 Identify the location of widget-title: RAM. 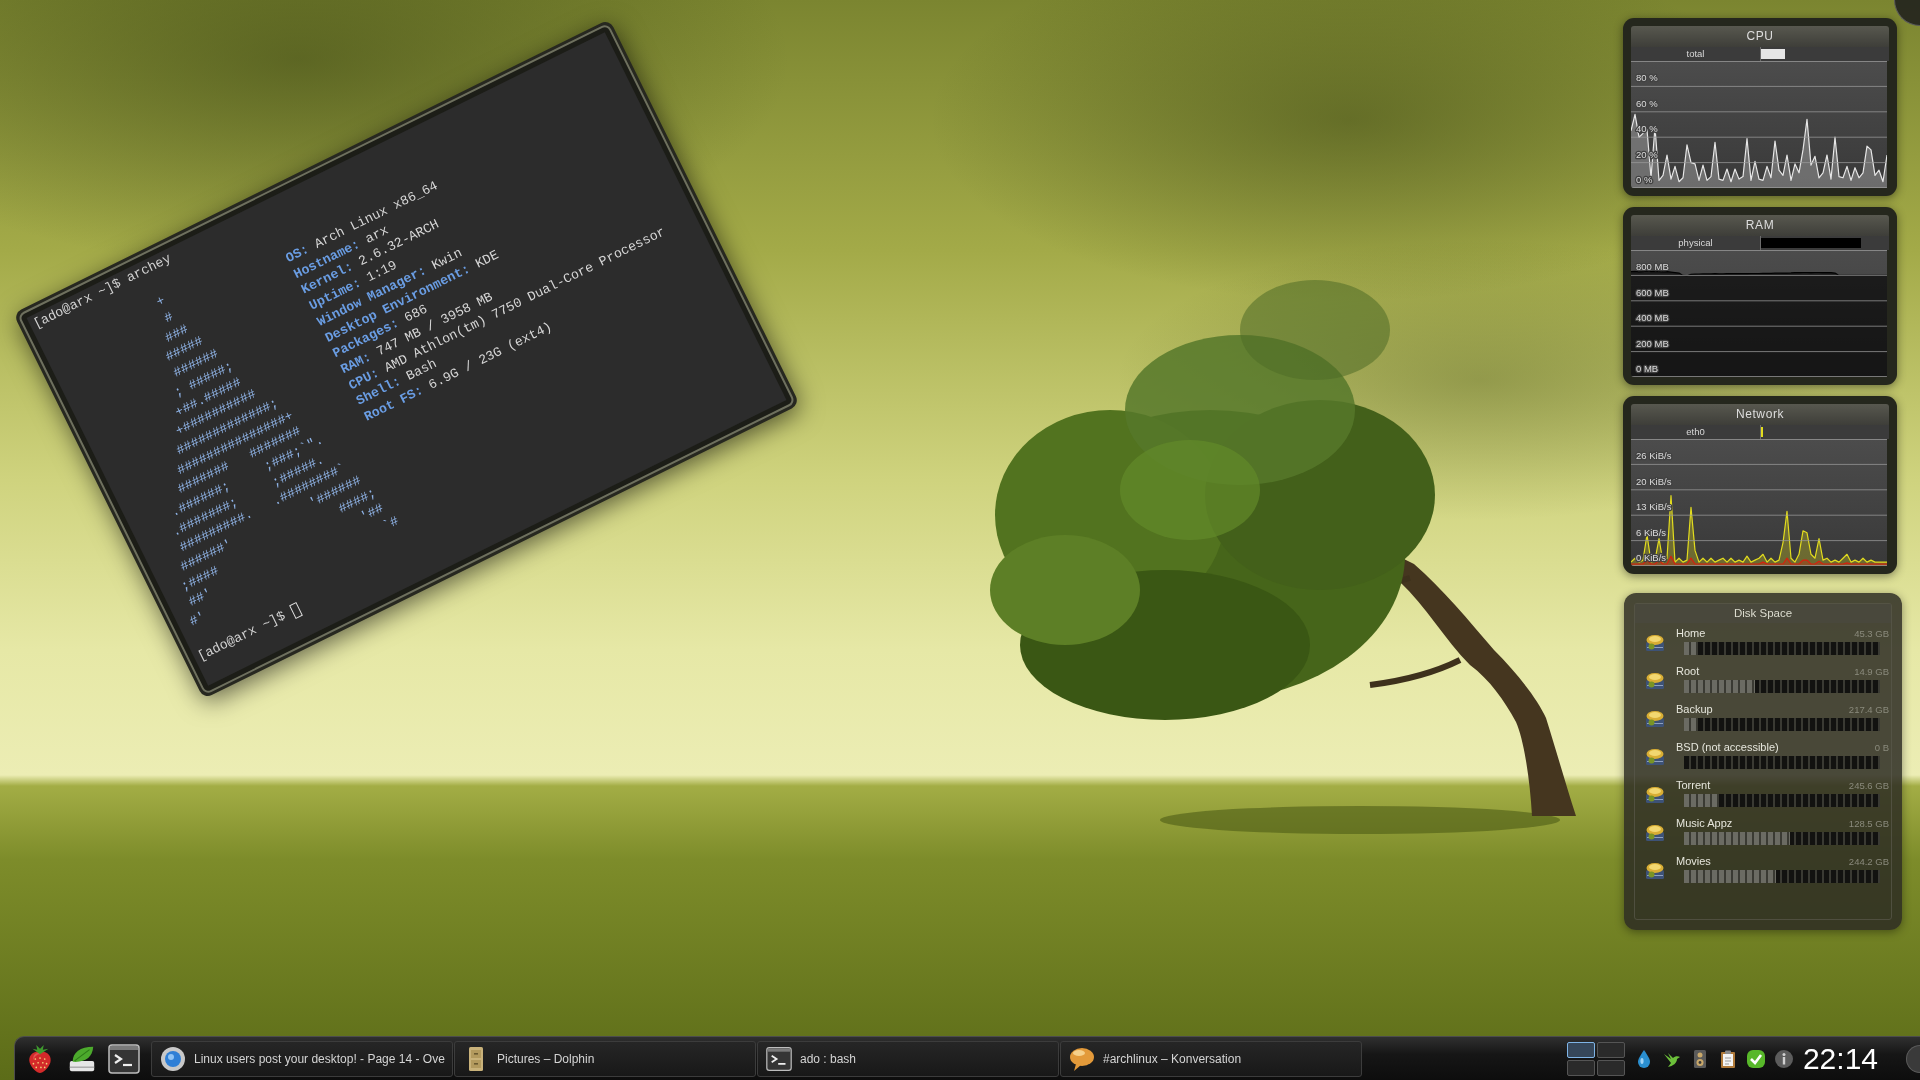
(1760, 225).